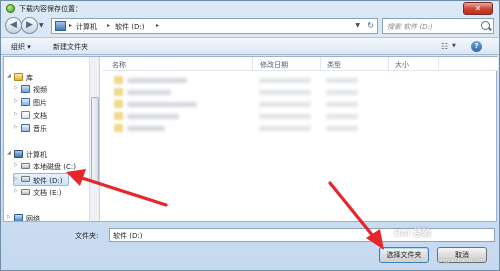  What do you see at coordinates (47, 77) in the screenshot?
I see `nav-item-libraries: ◢ 库` at bounding box center [47, 77].